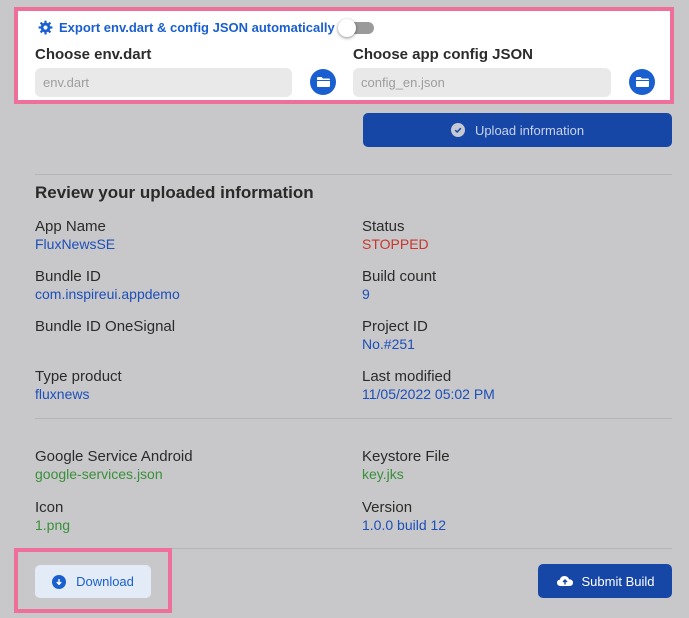 The image size is (689, 618). What do you see at coordinates (406, 456) in the screenshot?
I see `keystore-label: Keystore File` at bounding box center [406, 456].